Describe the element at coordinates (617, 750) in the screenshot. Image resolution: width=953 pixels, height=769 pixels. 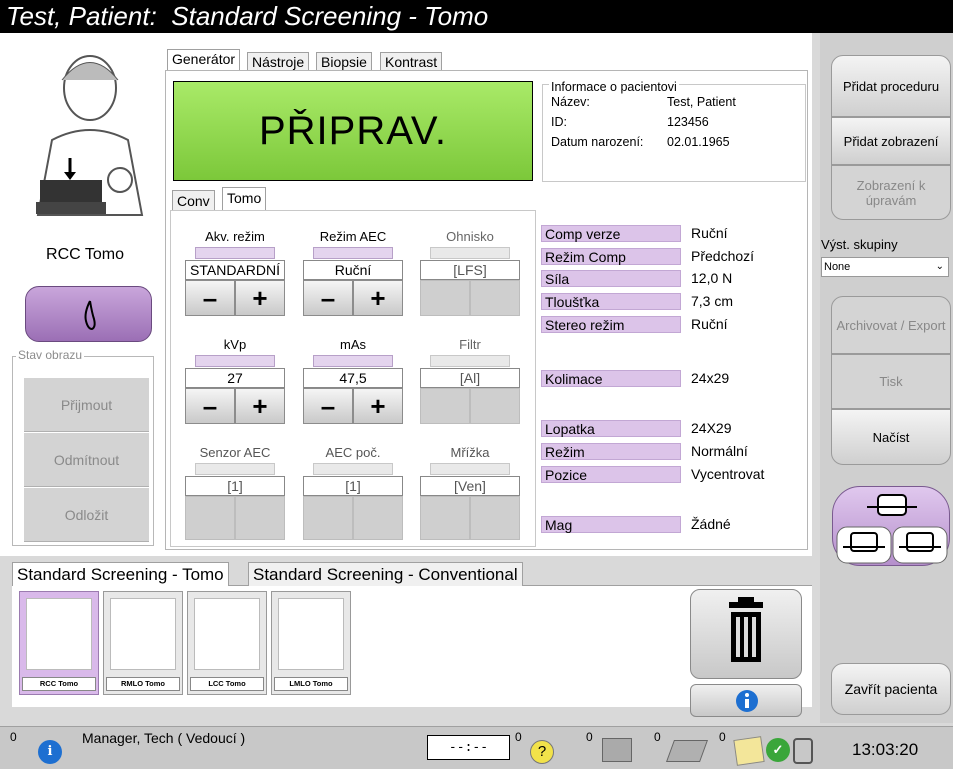
I see `manual-queue-icon` at that location.